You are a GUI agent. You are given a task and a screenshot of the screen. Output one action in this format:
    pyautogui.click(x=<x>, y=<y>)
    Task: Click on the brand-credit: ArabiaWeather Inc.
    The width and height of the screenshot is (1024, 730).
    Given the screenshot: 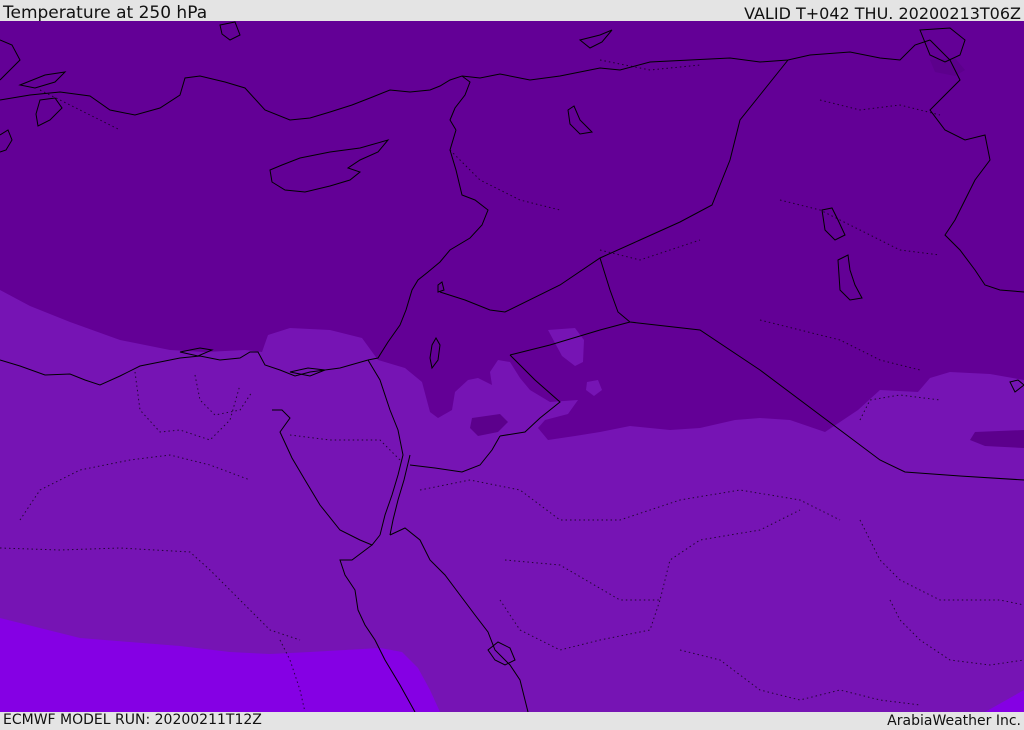 What is the action you would take?
    pyautogui.click(x=954, y=721)
    